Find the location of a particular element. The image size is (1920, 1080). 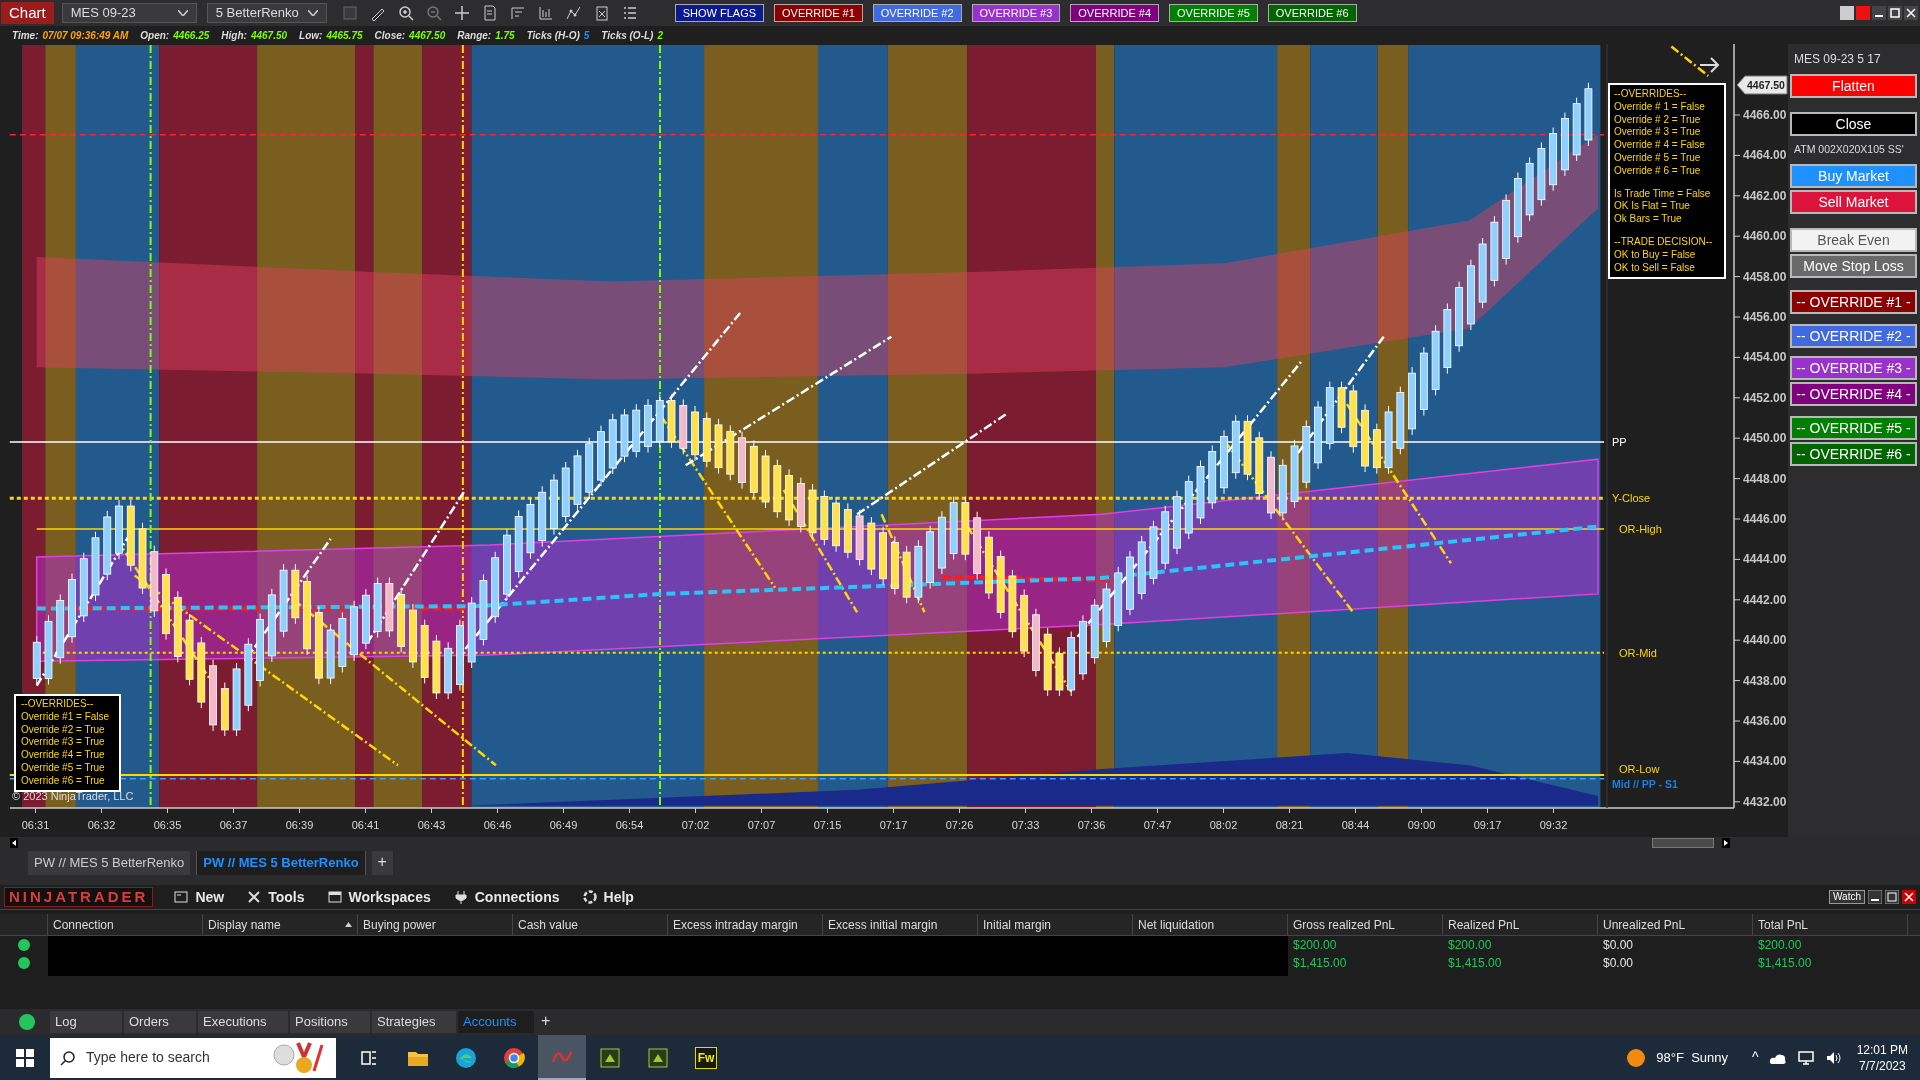

side-button: Close is located at coordinates (1853, 124).